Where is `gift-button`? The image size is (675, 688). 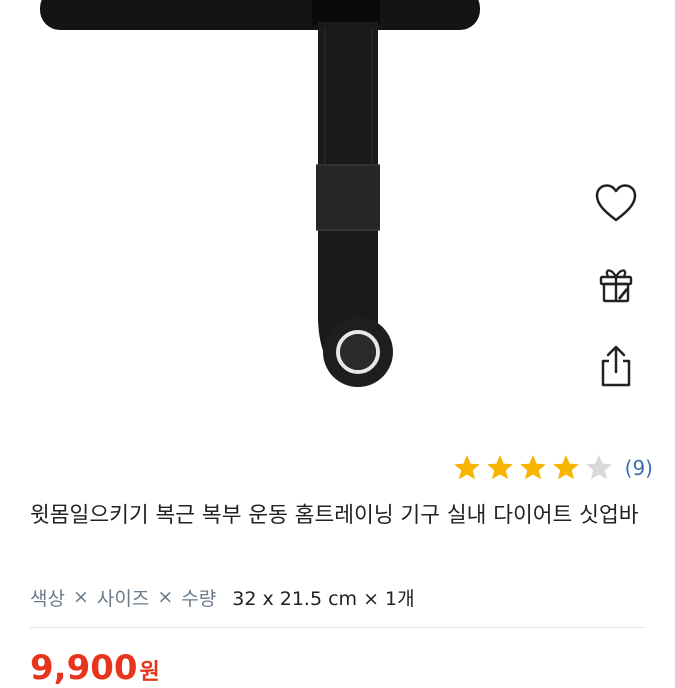 gift-button is located at coordinates (616, 286).